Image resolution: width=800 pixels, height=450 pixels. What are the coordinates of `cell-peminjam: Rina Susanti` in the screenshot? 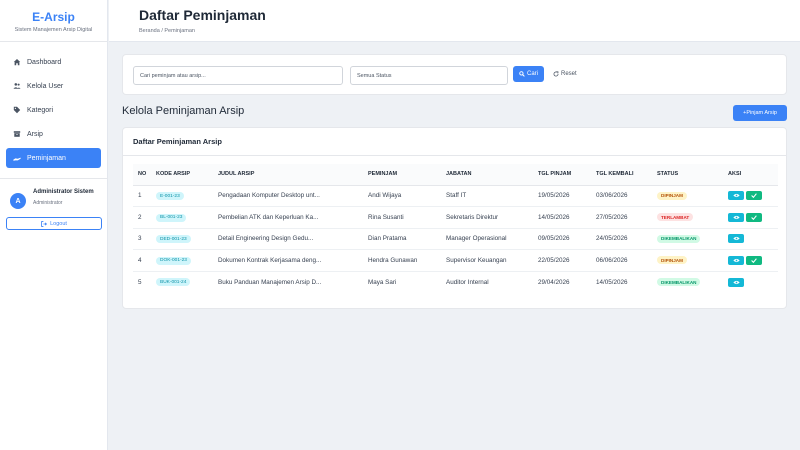 It's located at (407, 217).